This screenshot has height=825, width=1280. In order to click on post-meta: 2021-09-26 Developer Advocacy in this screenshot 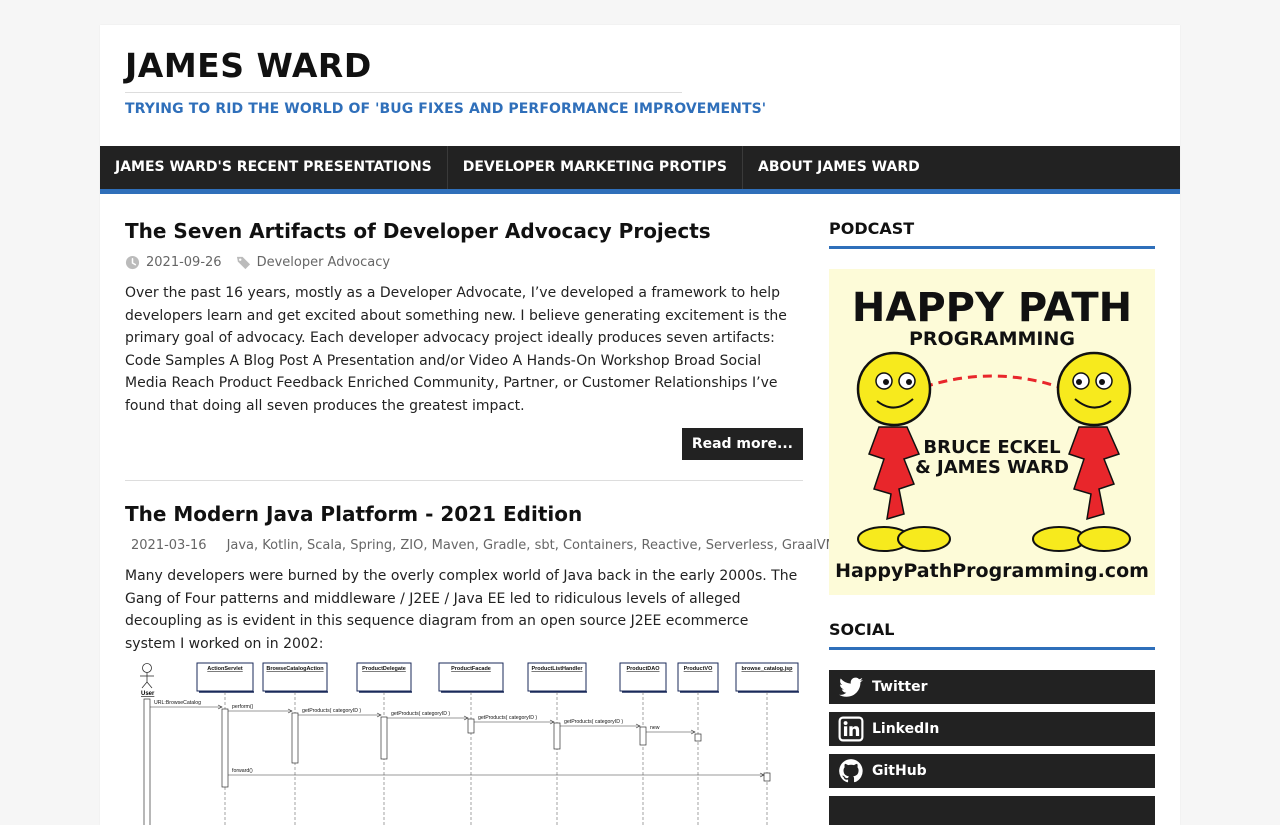, I will do `click(464, 262)`.